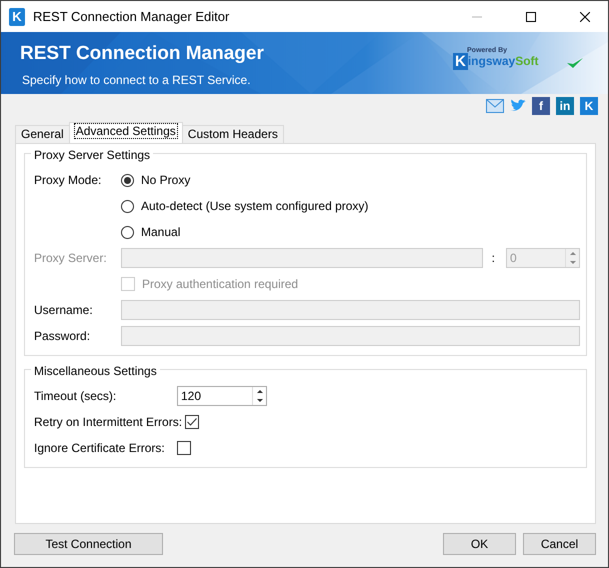 This screenshot has width=609, height=568. Describe the element at coordinates (215, 396) in the screenshot. I see `input-field: 120` at that location.